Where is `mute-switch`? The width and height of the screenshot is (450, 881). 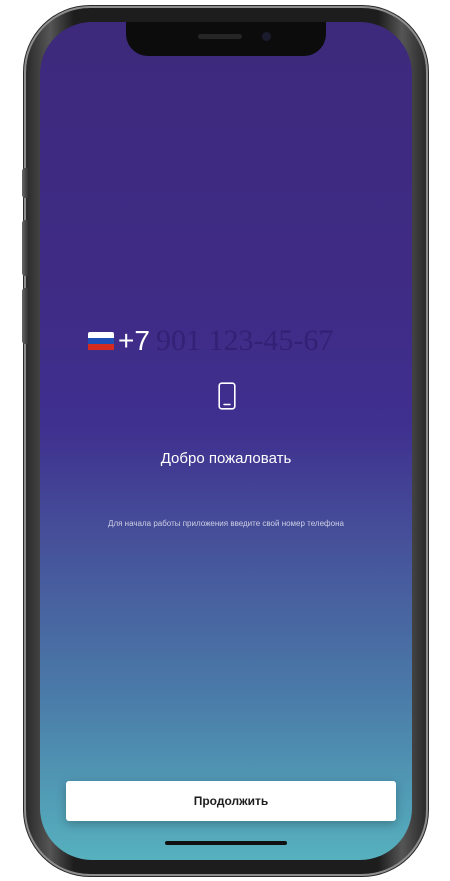
mute-switch is located at coordinates (25, 183).